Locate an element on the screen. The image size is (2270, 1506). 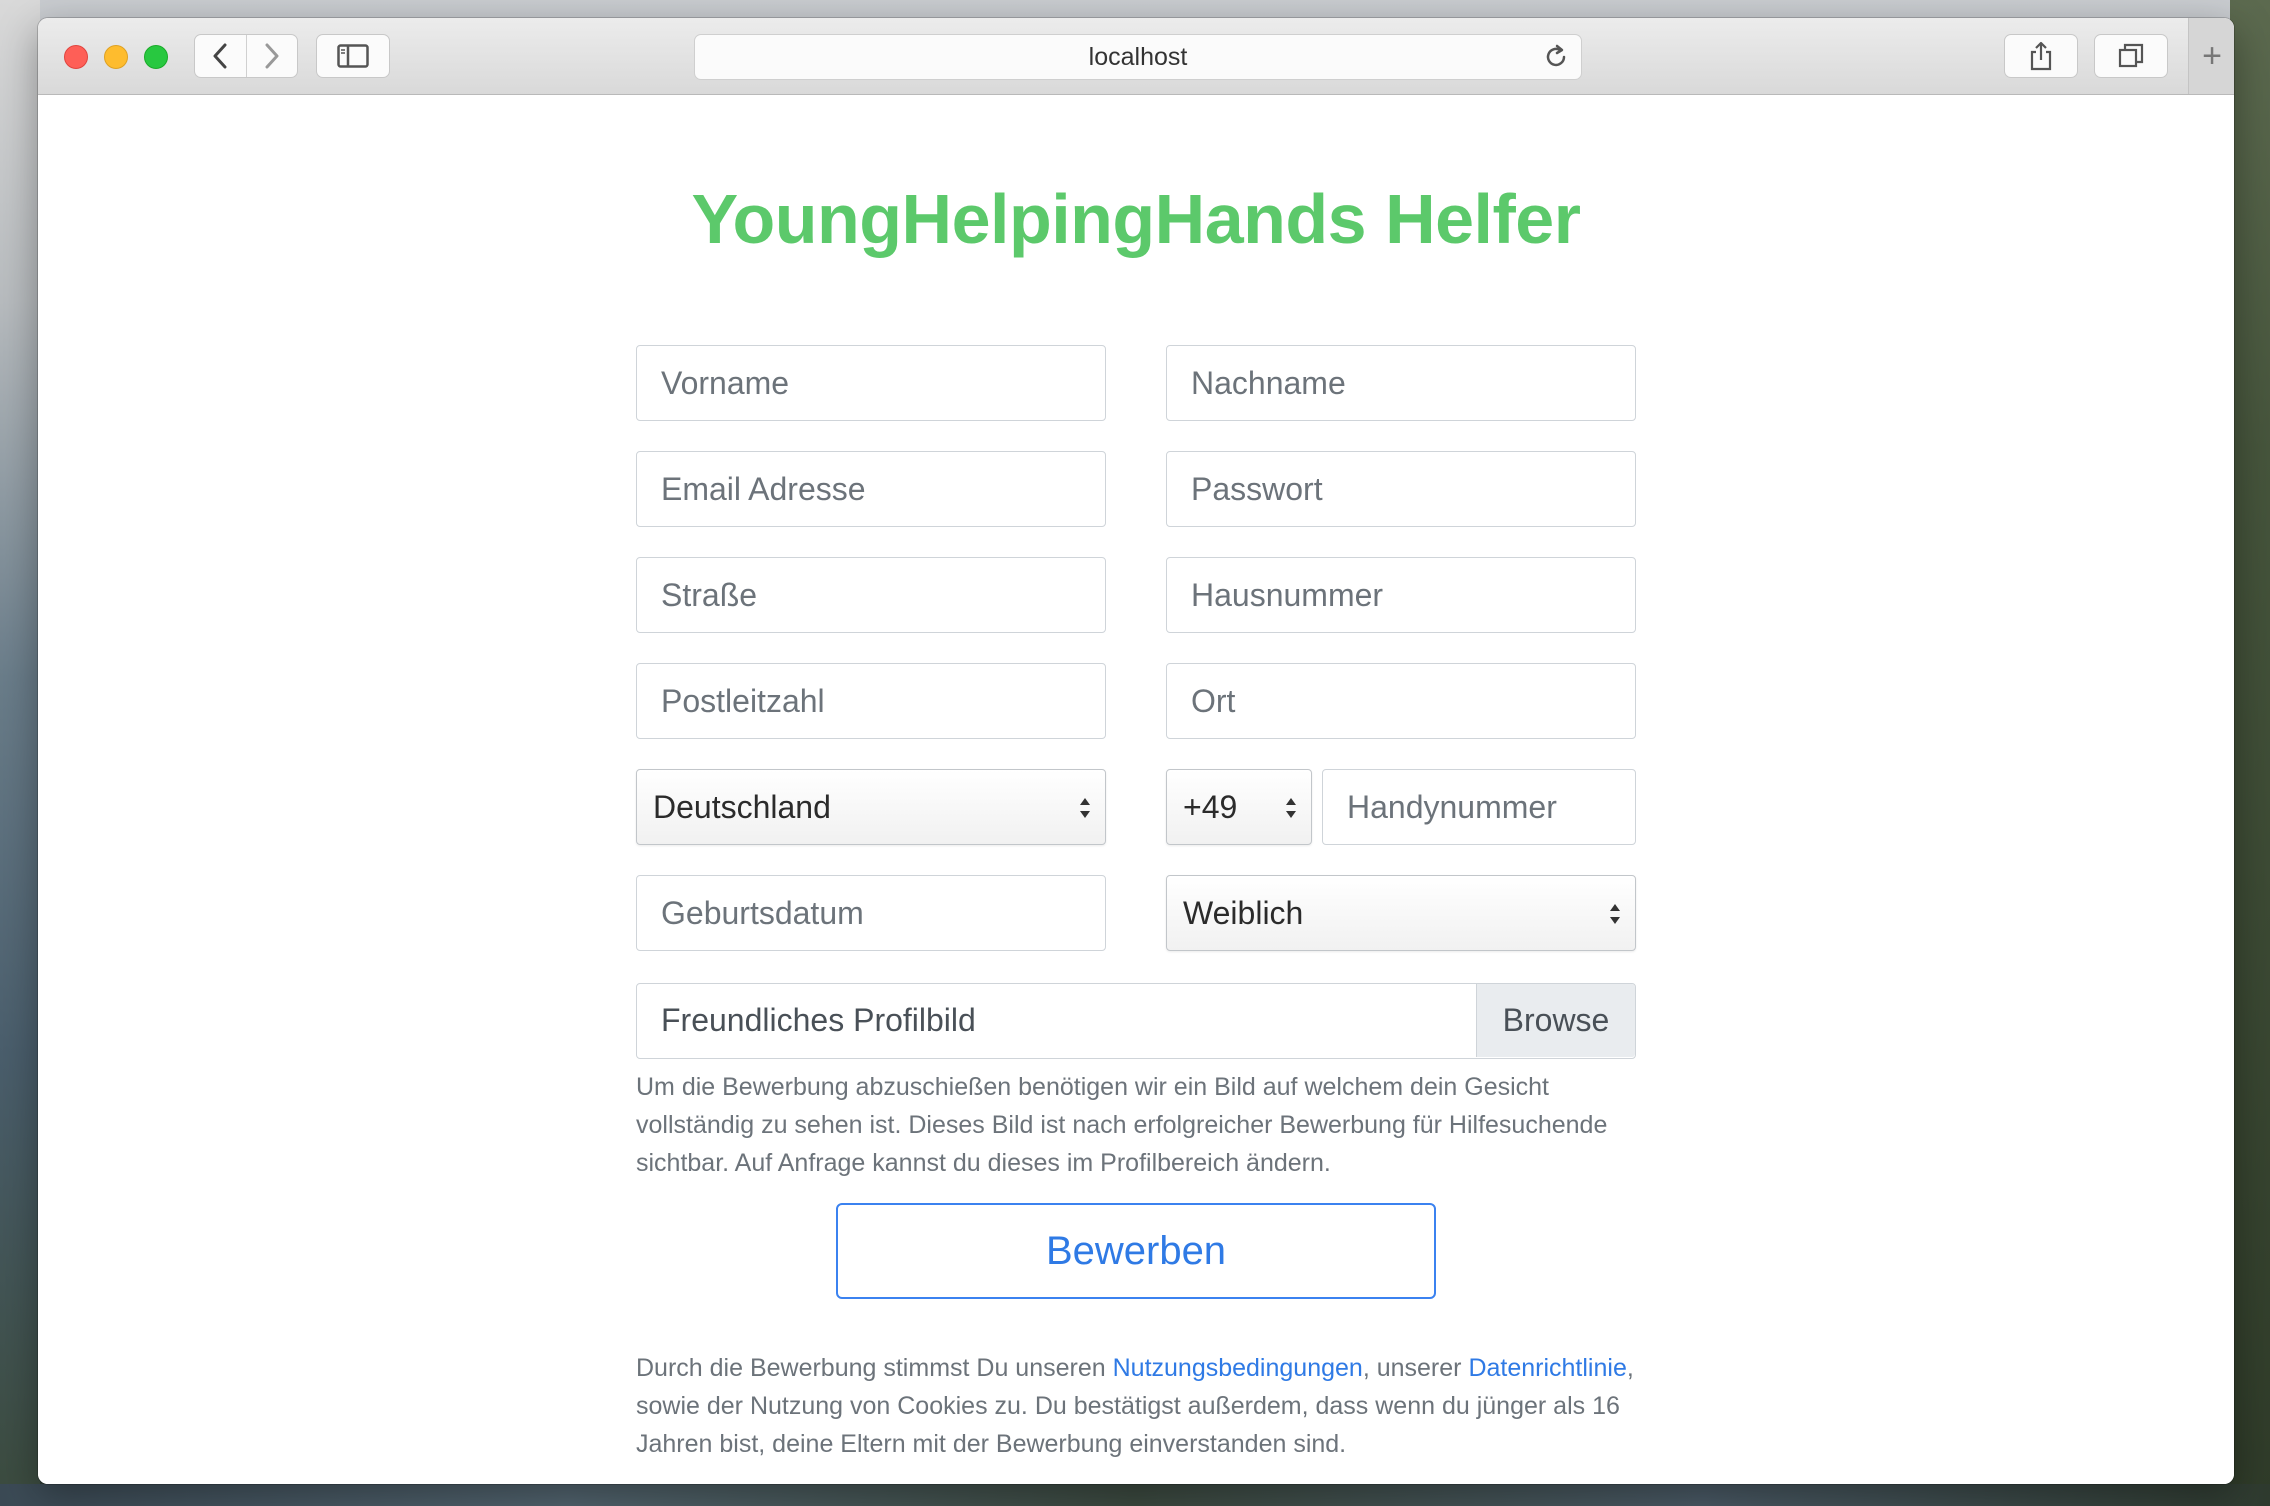
privacy-policy-link: Datenrichtlinie is located at coordinates (1547, 1368).